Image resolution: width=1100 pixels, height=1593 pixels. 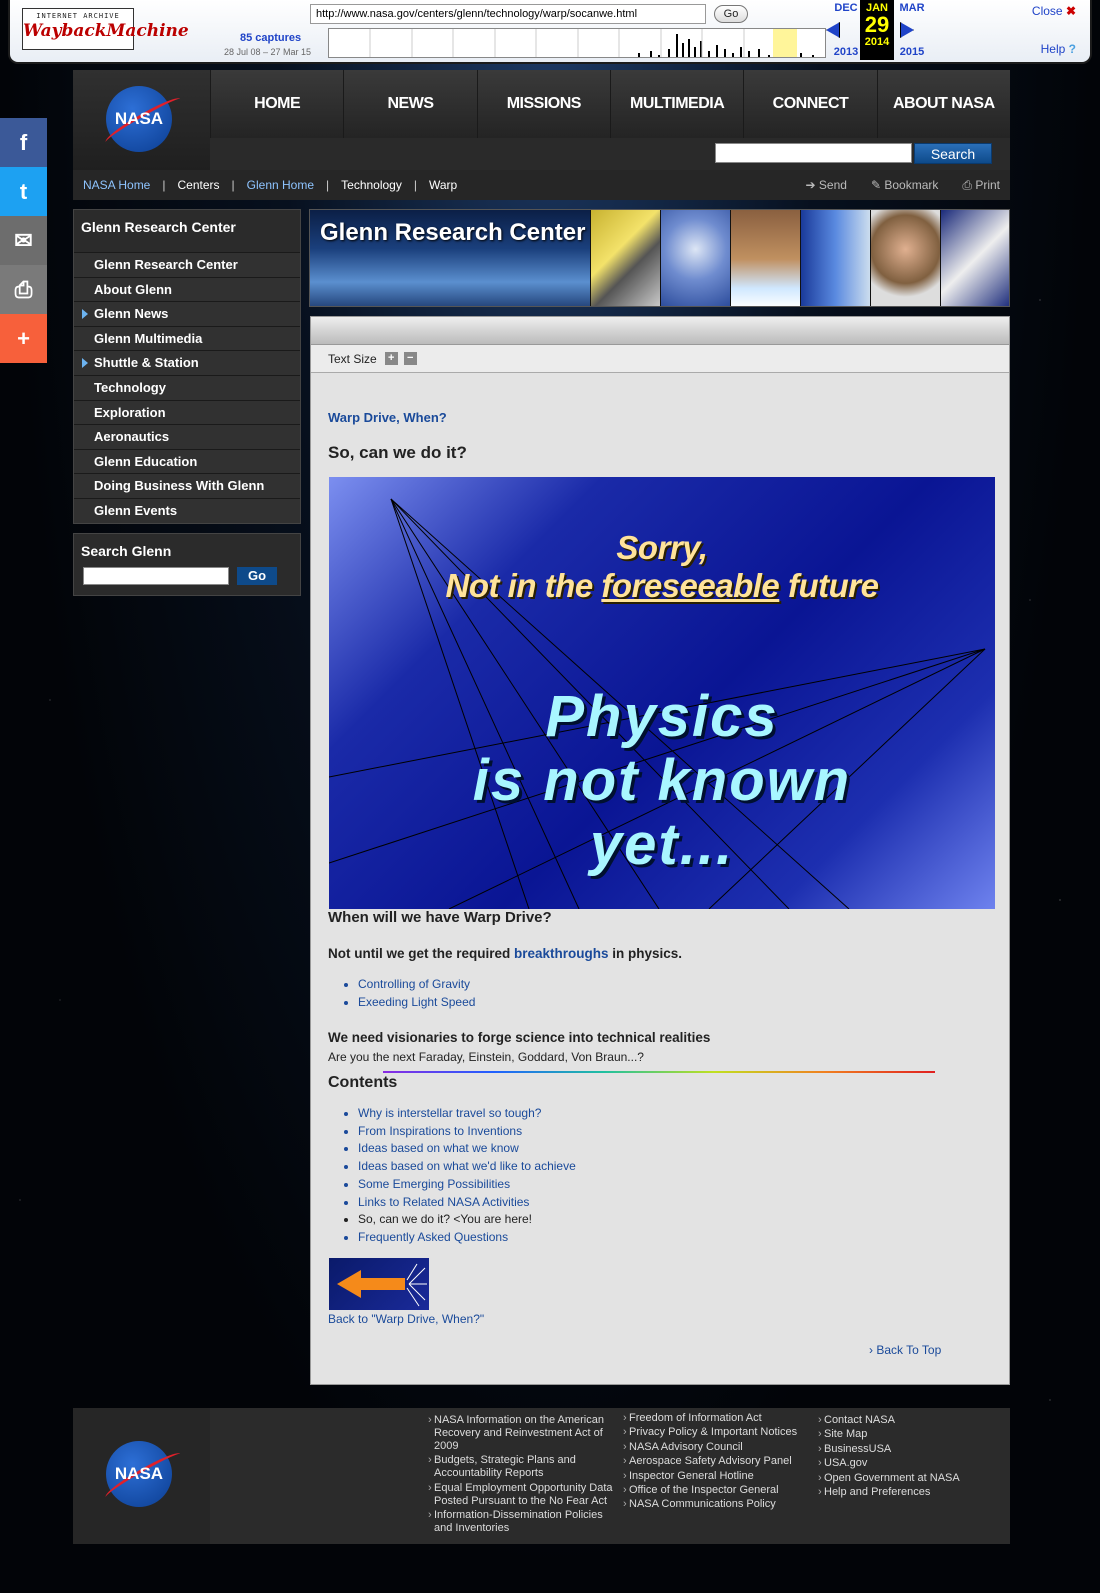 I want to click on next-arrow-icon, so click(x=907, y=30).